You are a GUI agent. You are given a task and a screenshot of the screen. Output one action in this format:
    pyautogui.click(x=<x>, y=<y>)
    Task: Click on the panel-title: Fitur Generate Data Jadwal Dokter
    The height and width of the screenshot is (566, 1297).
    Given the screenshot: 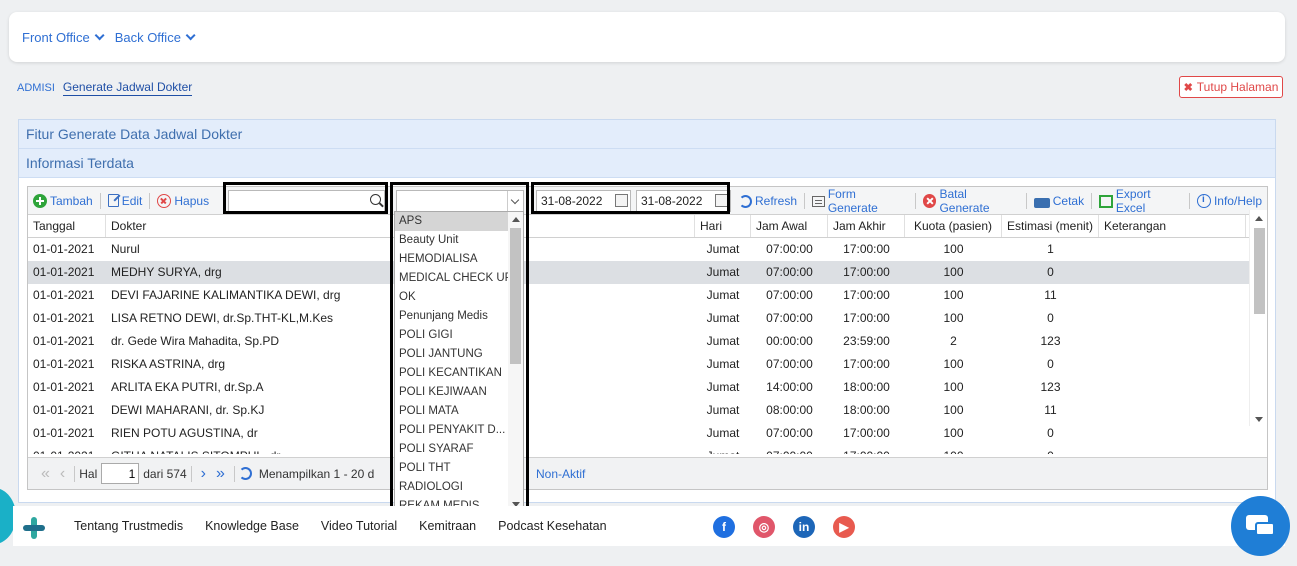 What is the action you would take?
    pyautogui.click(x=647, y=134)
    